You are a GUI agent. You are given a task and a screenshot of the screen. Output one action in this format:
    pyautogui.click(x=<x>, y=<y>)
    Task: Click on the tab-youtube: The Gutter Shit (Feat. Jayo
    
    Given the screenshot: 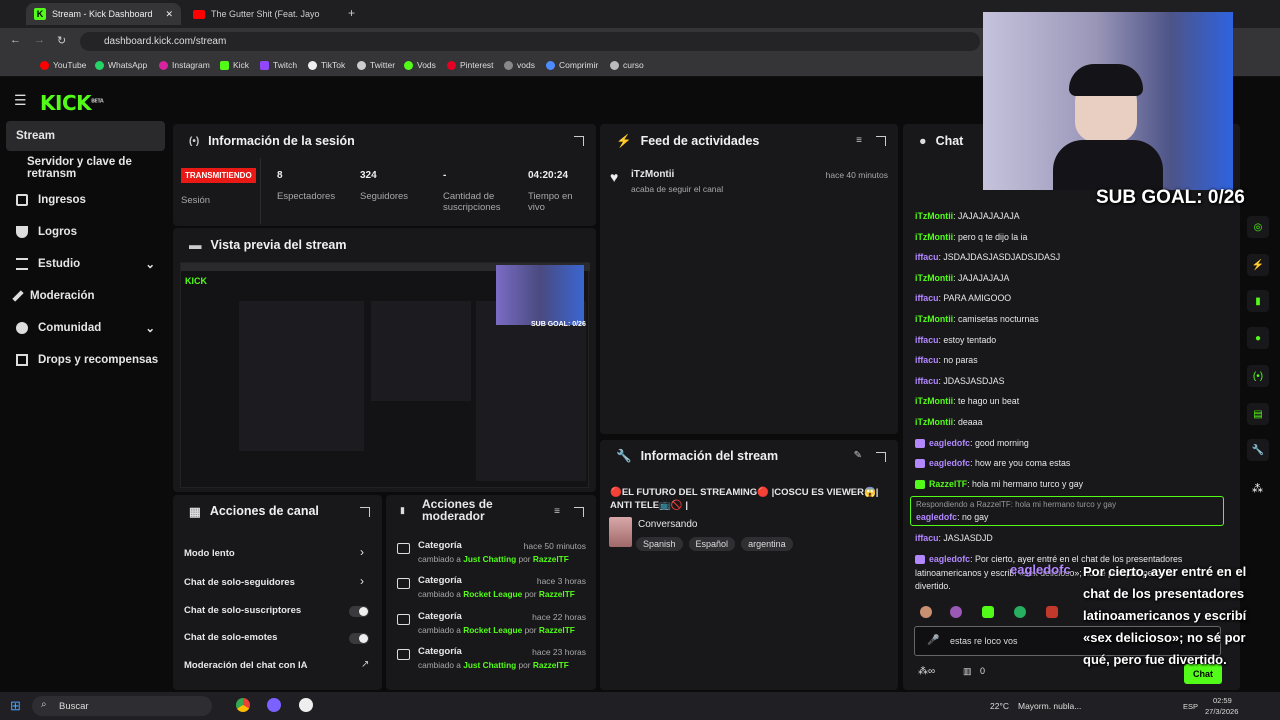 What is the action you would take?
    pyautogui.click(x=262, y=14)
    